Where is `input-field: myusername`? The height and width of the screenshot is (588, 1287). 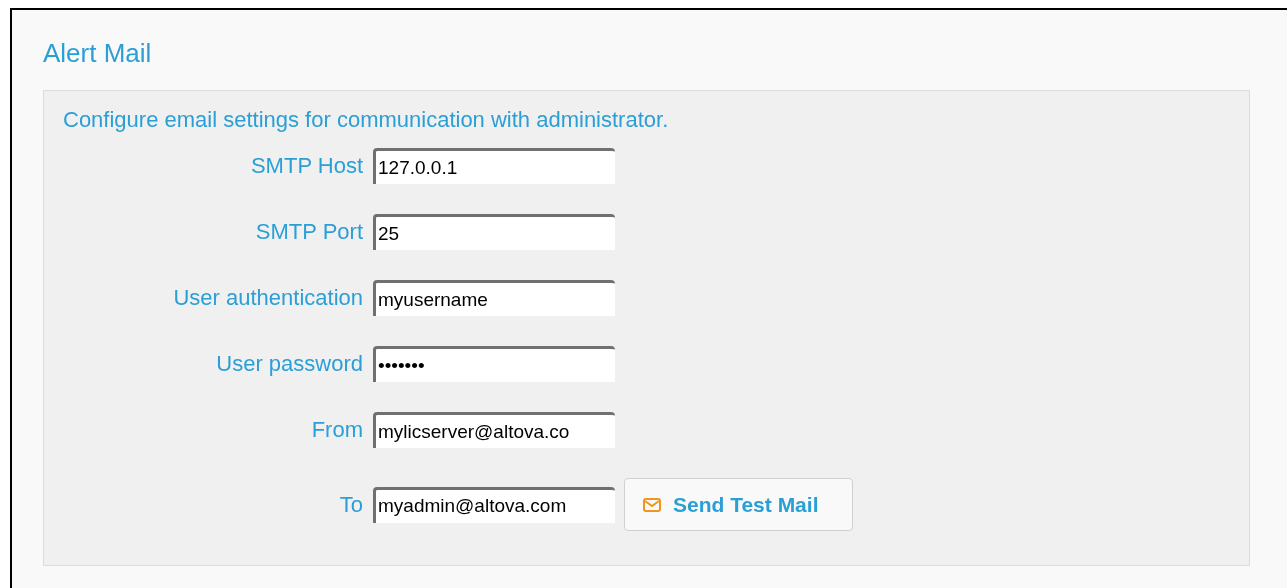 input-field: myusername is located at coordinates (494, 298).